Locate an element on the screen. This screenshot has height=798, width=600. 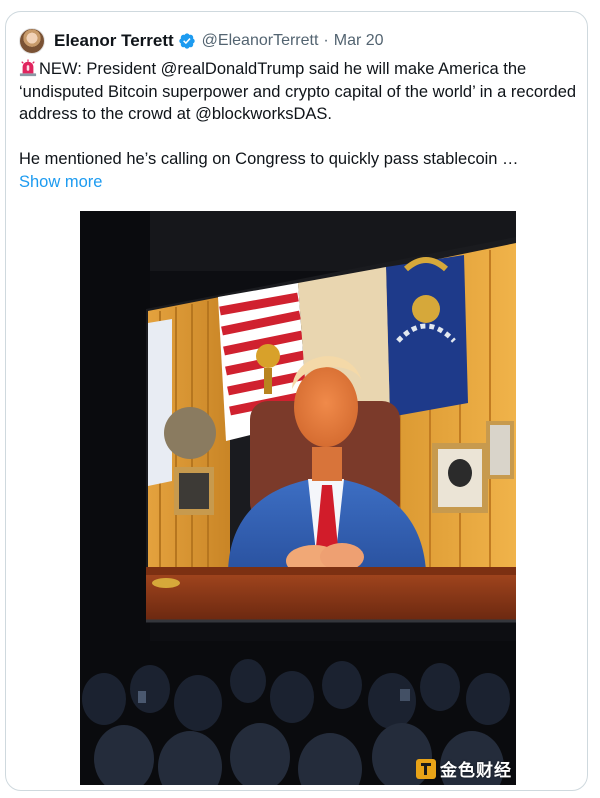
avatar is located at coordinates (32, 41).